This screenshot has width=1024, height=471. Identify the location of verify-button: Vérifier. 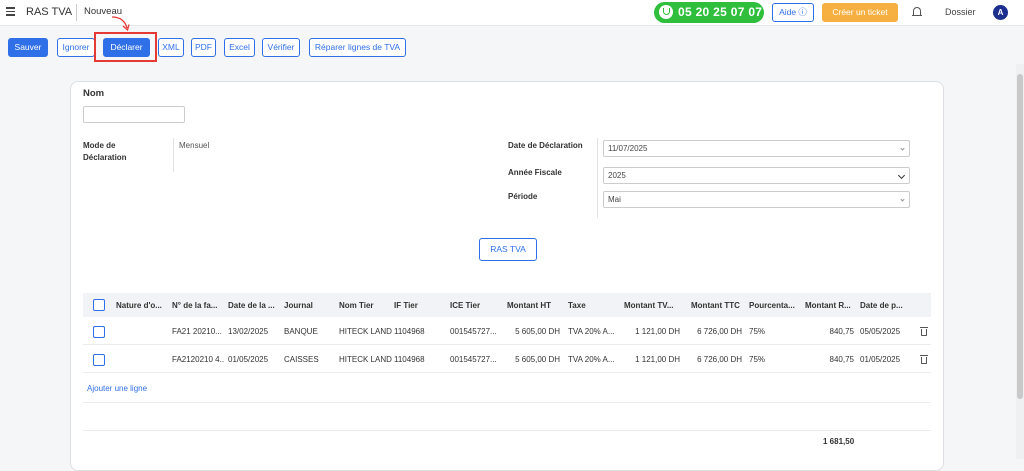
(281, 47).